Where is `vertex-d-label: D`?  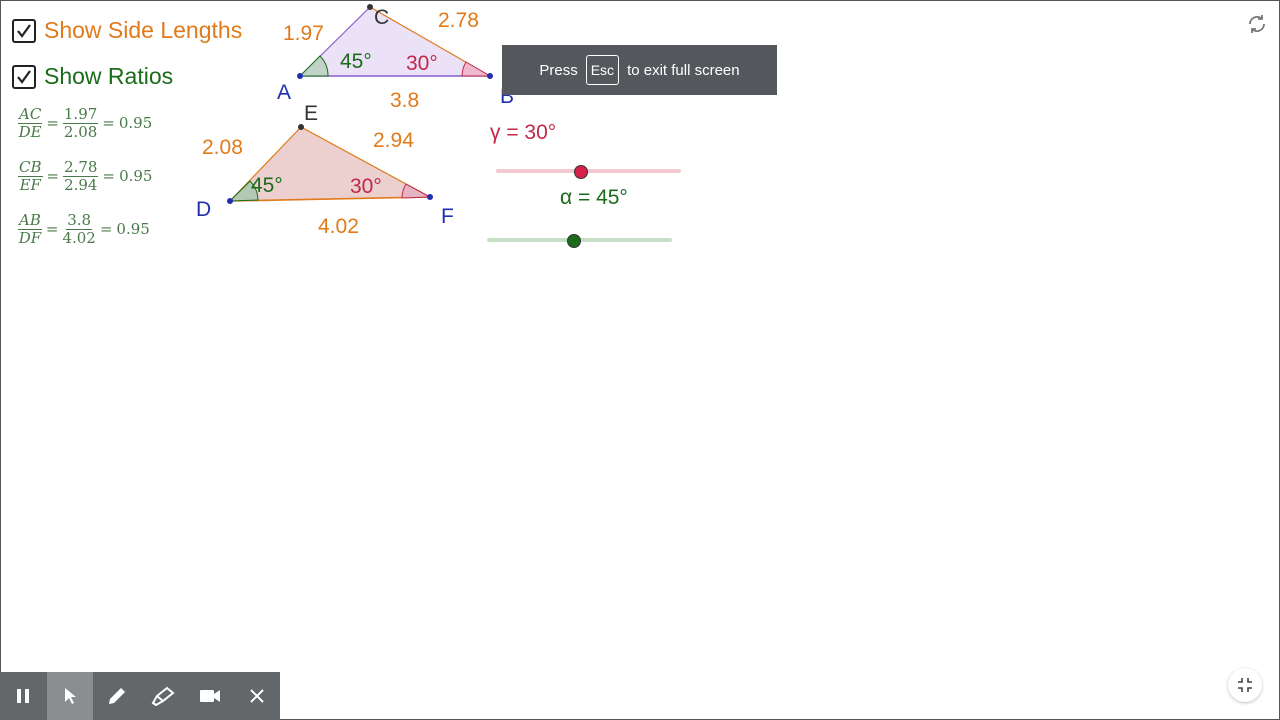
vertex-d-label: D is located at coordinates (203, 209).